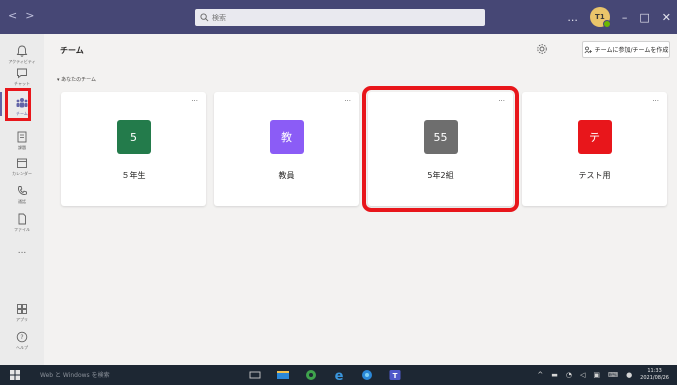 The height and width of the screenshot is (385, 677). Describe the element at coordinates (542, 49) in the screenshot. I see `gear-icon` at that location.